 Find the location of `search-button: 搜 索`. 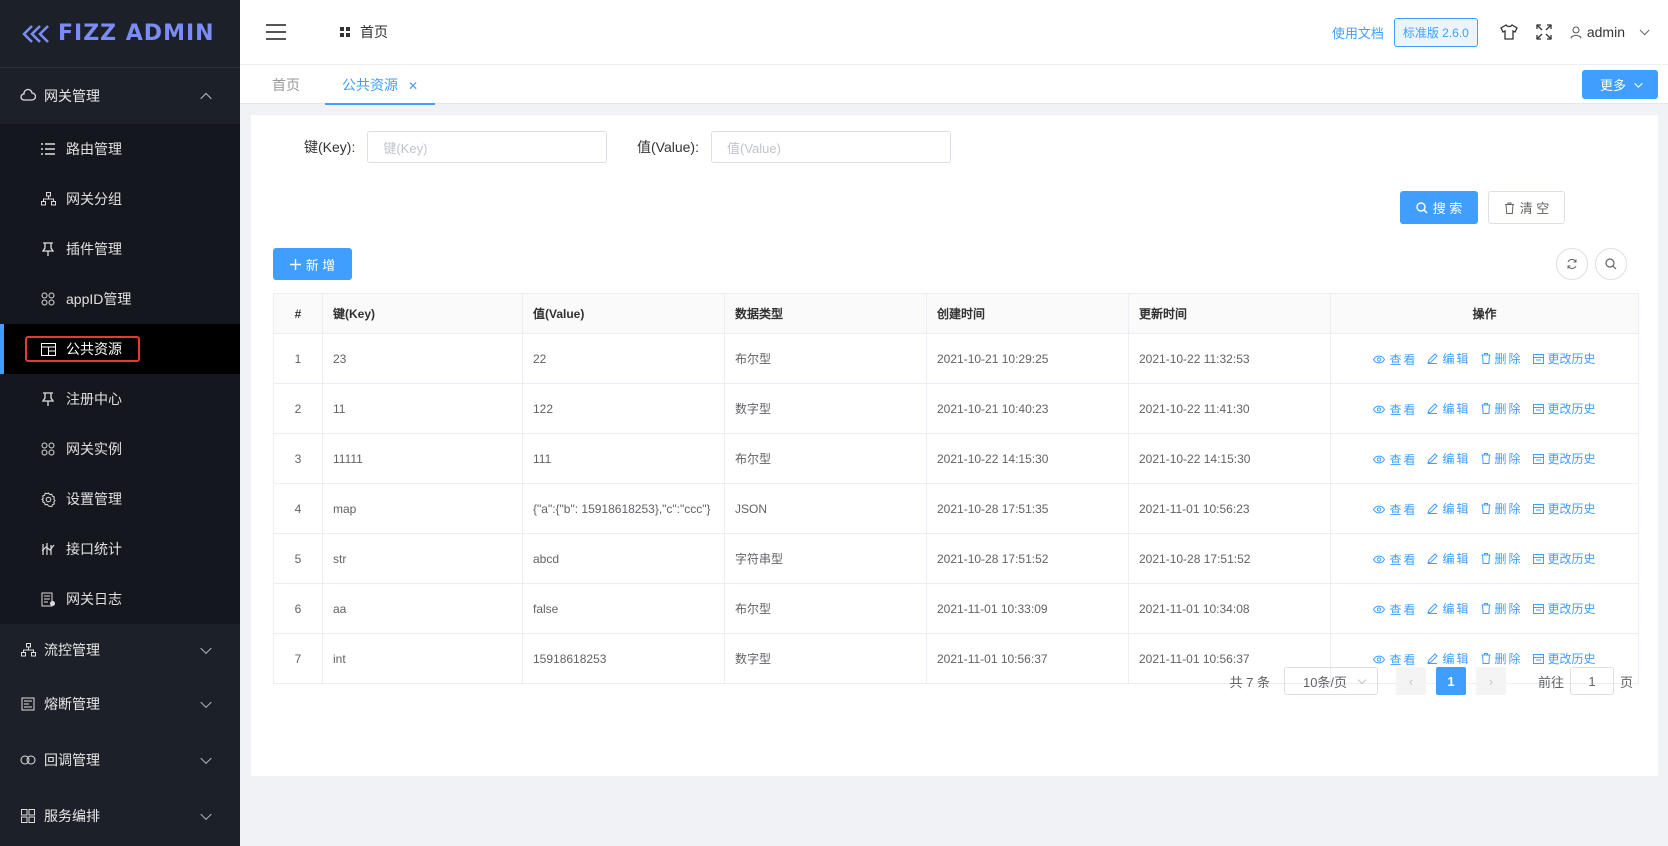

search-button: 搜 索 is located at coordinates (1439, 207).